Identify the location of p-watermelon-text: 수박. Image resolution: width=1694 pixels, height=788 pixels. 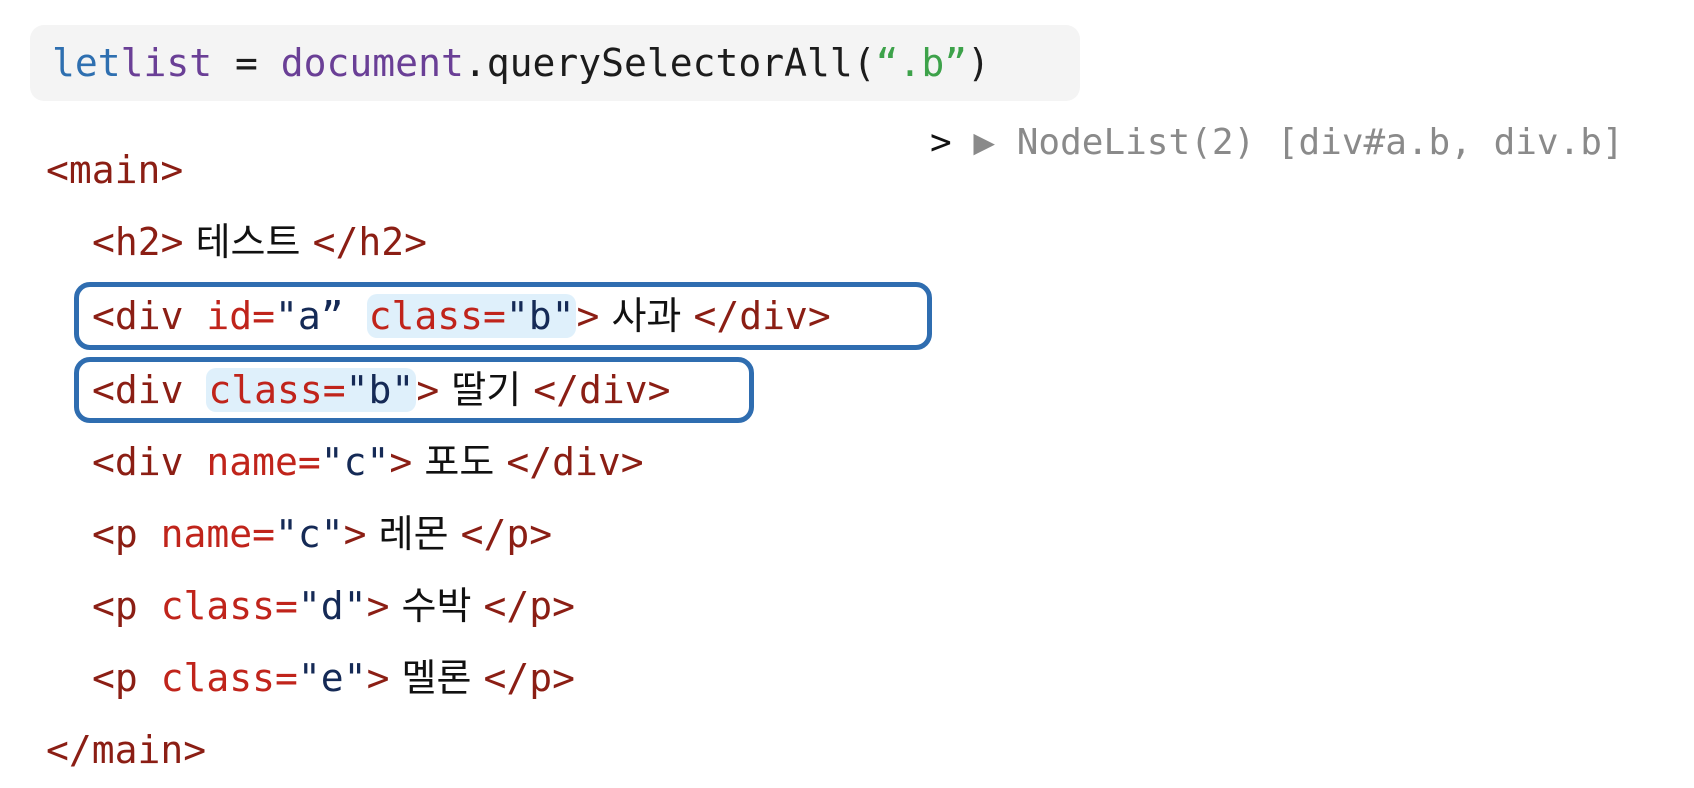
(436, 606).